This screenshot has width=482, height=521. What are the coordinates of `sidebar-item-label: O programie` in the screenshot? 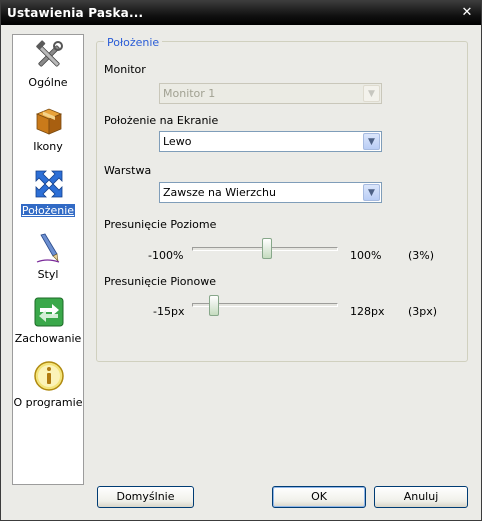 It's located at (48, 402).